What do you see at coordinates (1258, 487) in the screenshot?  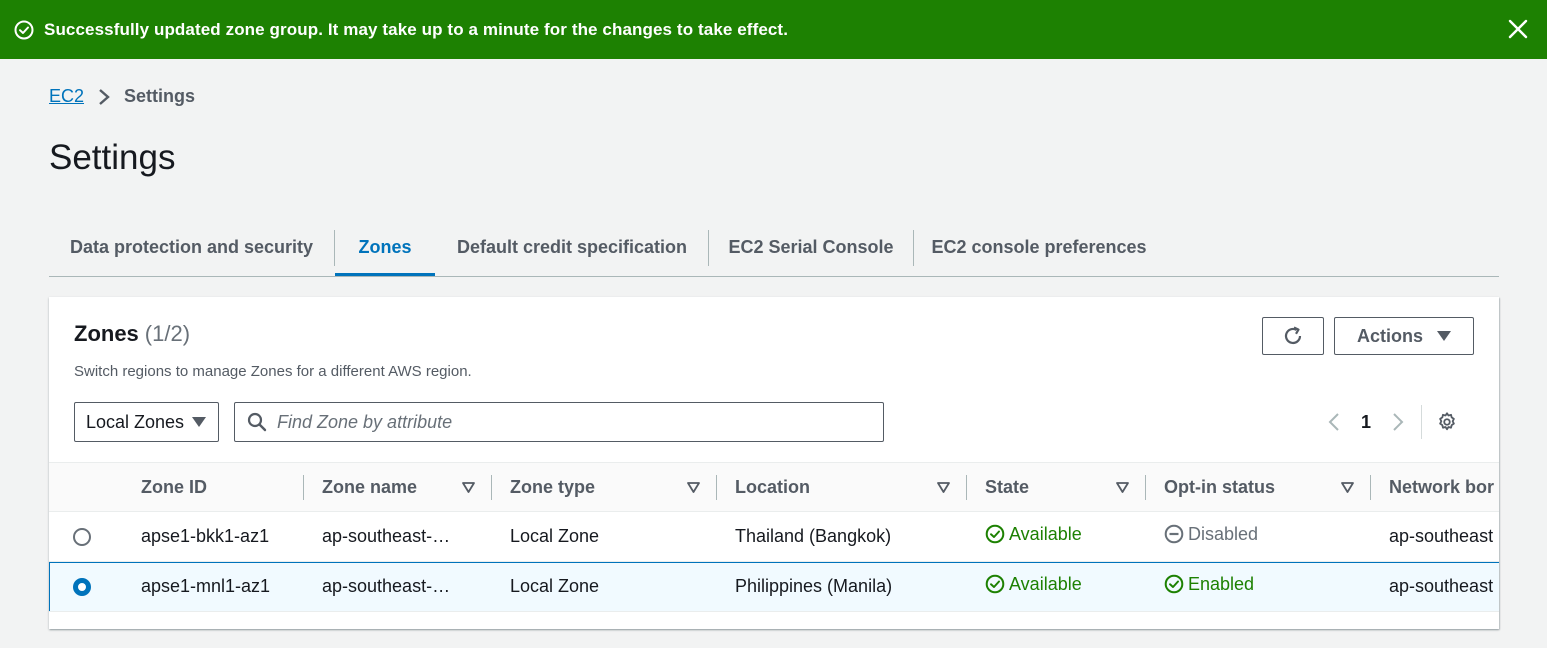 I see `column-header-opt-in-status: Opt-in status` at bounding box center [1258, 487].